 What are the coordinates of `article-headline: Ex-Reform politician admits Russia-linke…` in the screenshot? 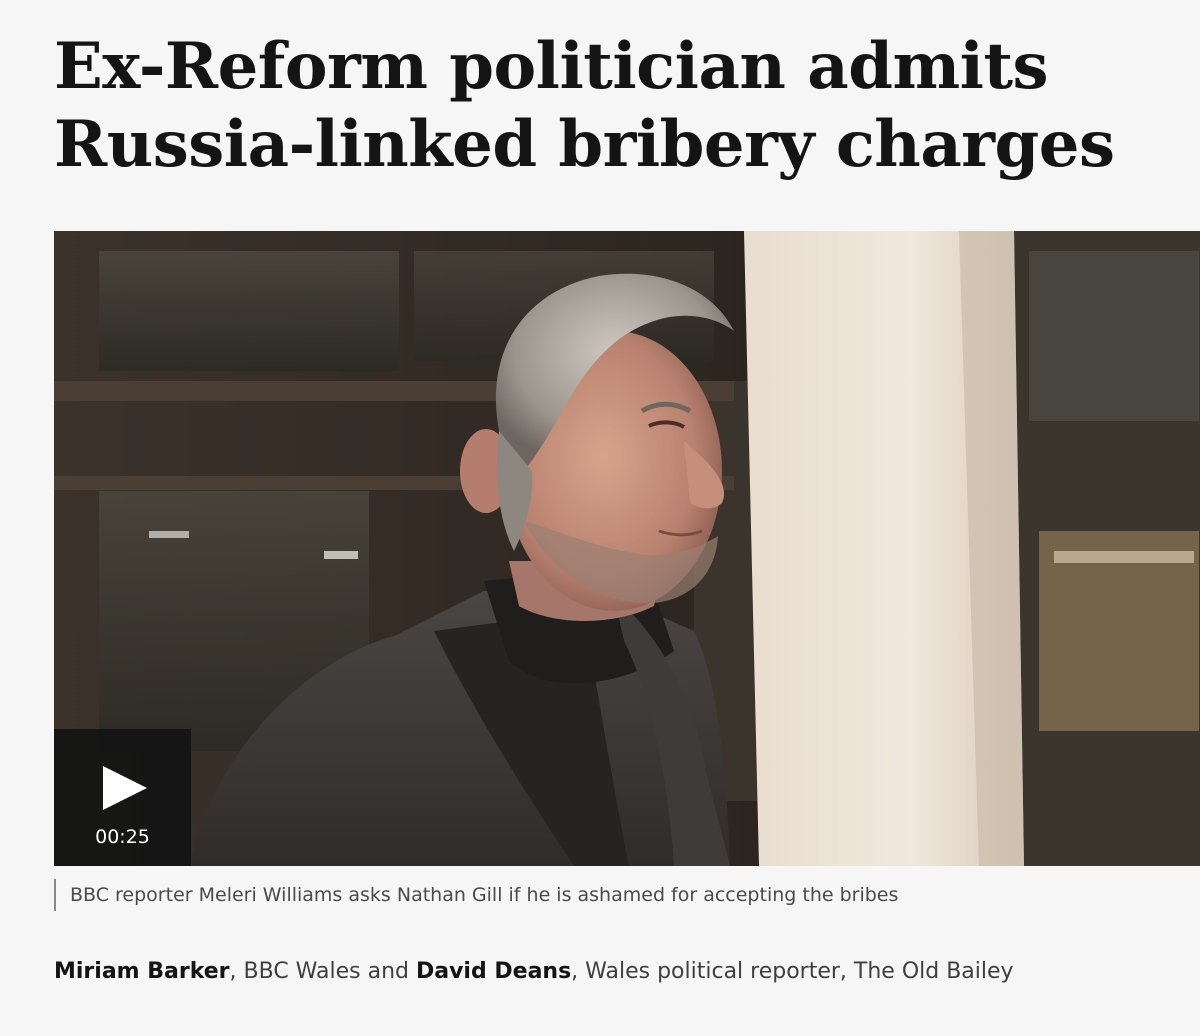 It's located at (584, 105).